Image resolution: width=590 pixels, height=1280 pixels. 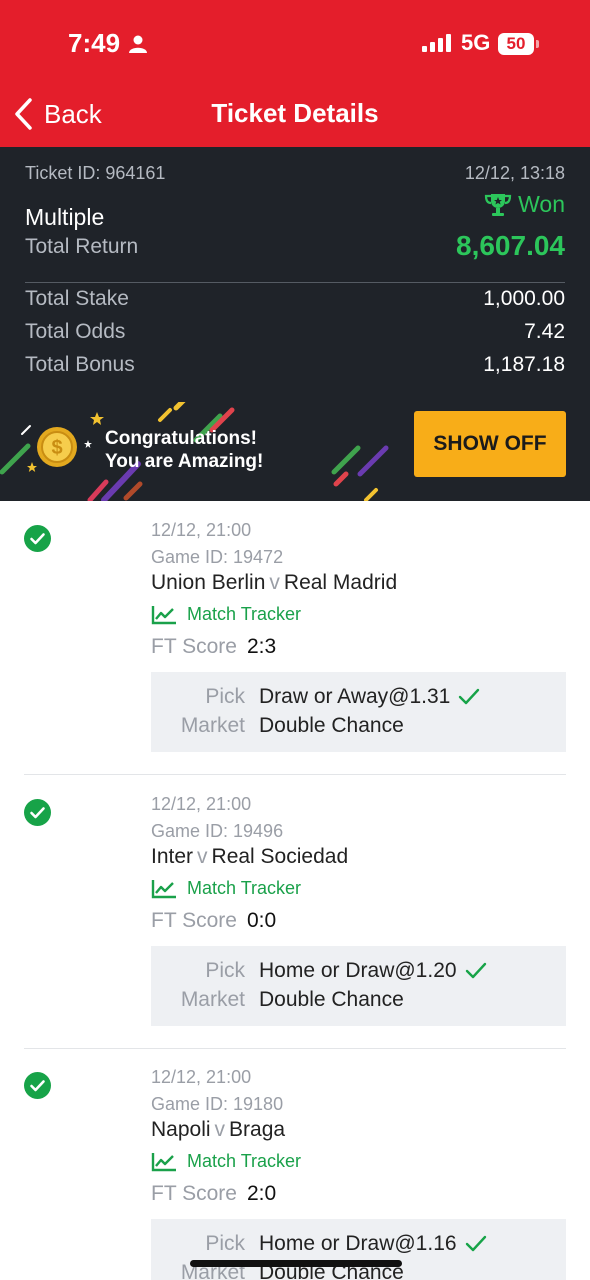 I want to click on pick-value-wrap: Home or Draw@1.20, so click(x=373, y=971).